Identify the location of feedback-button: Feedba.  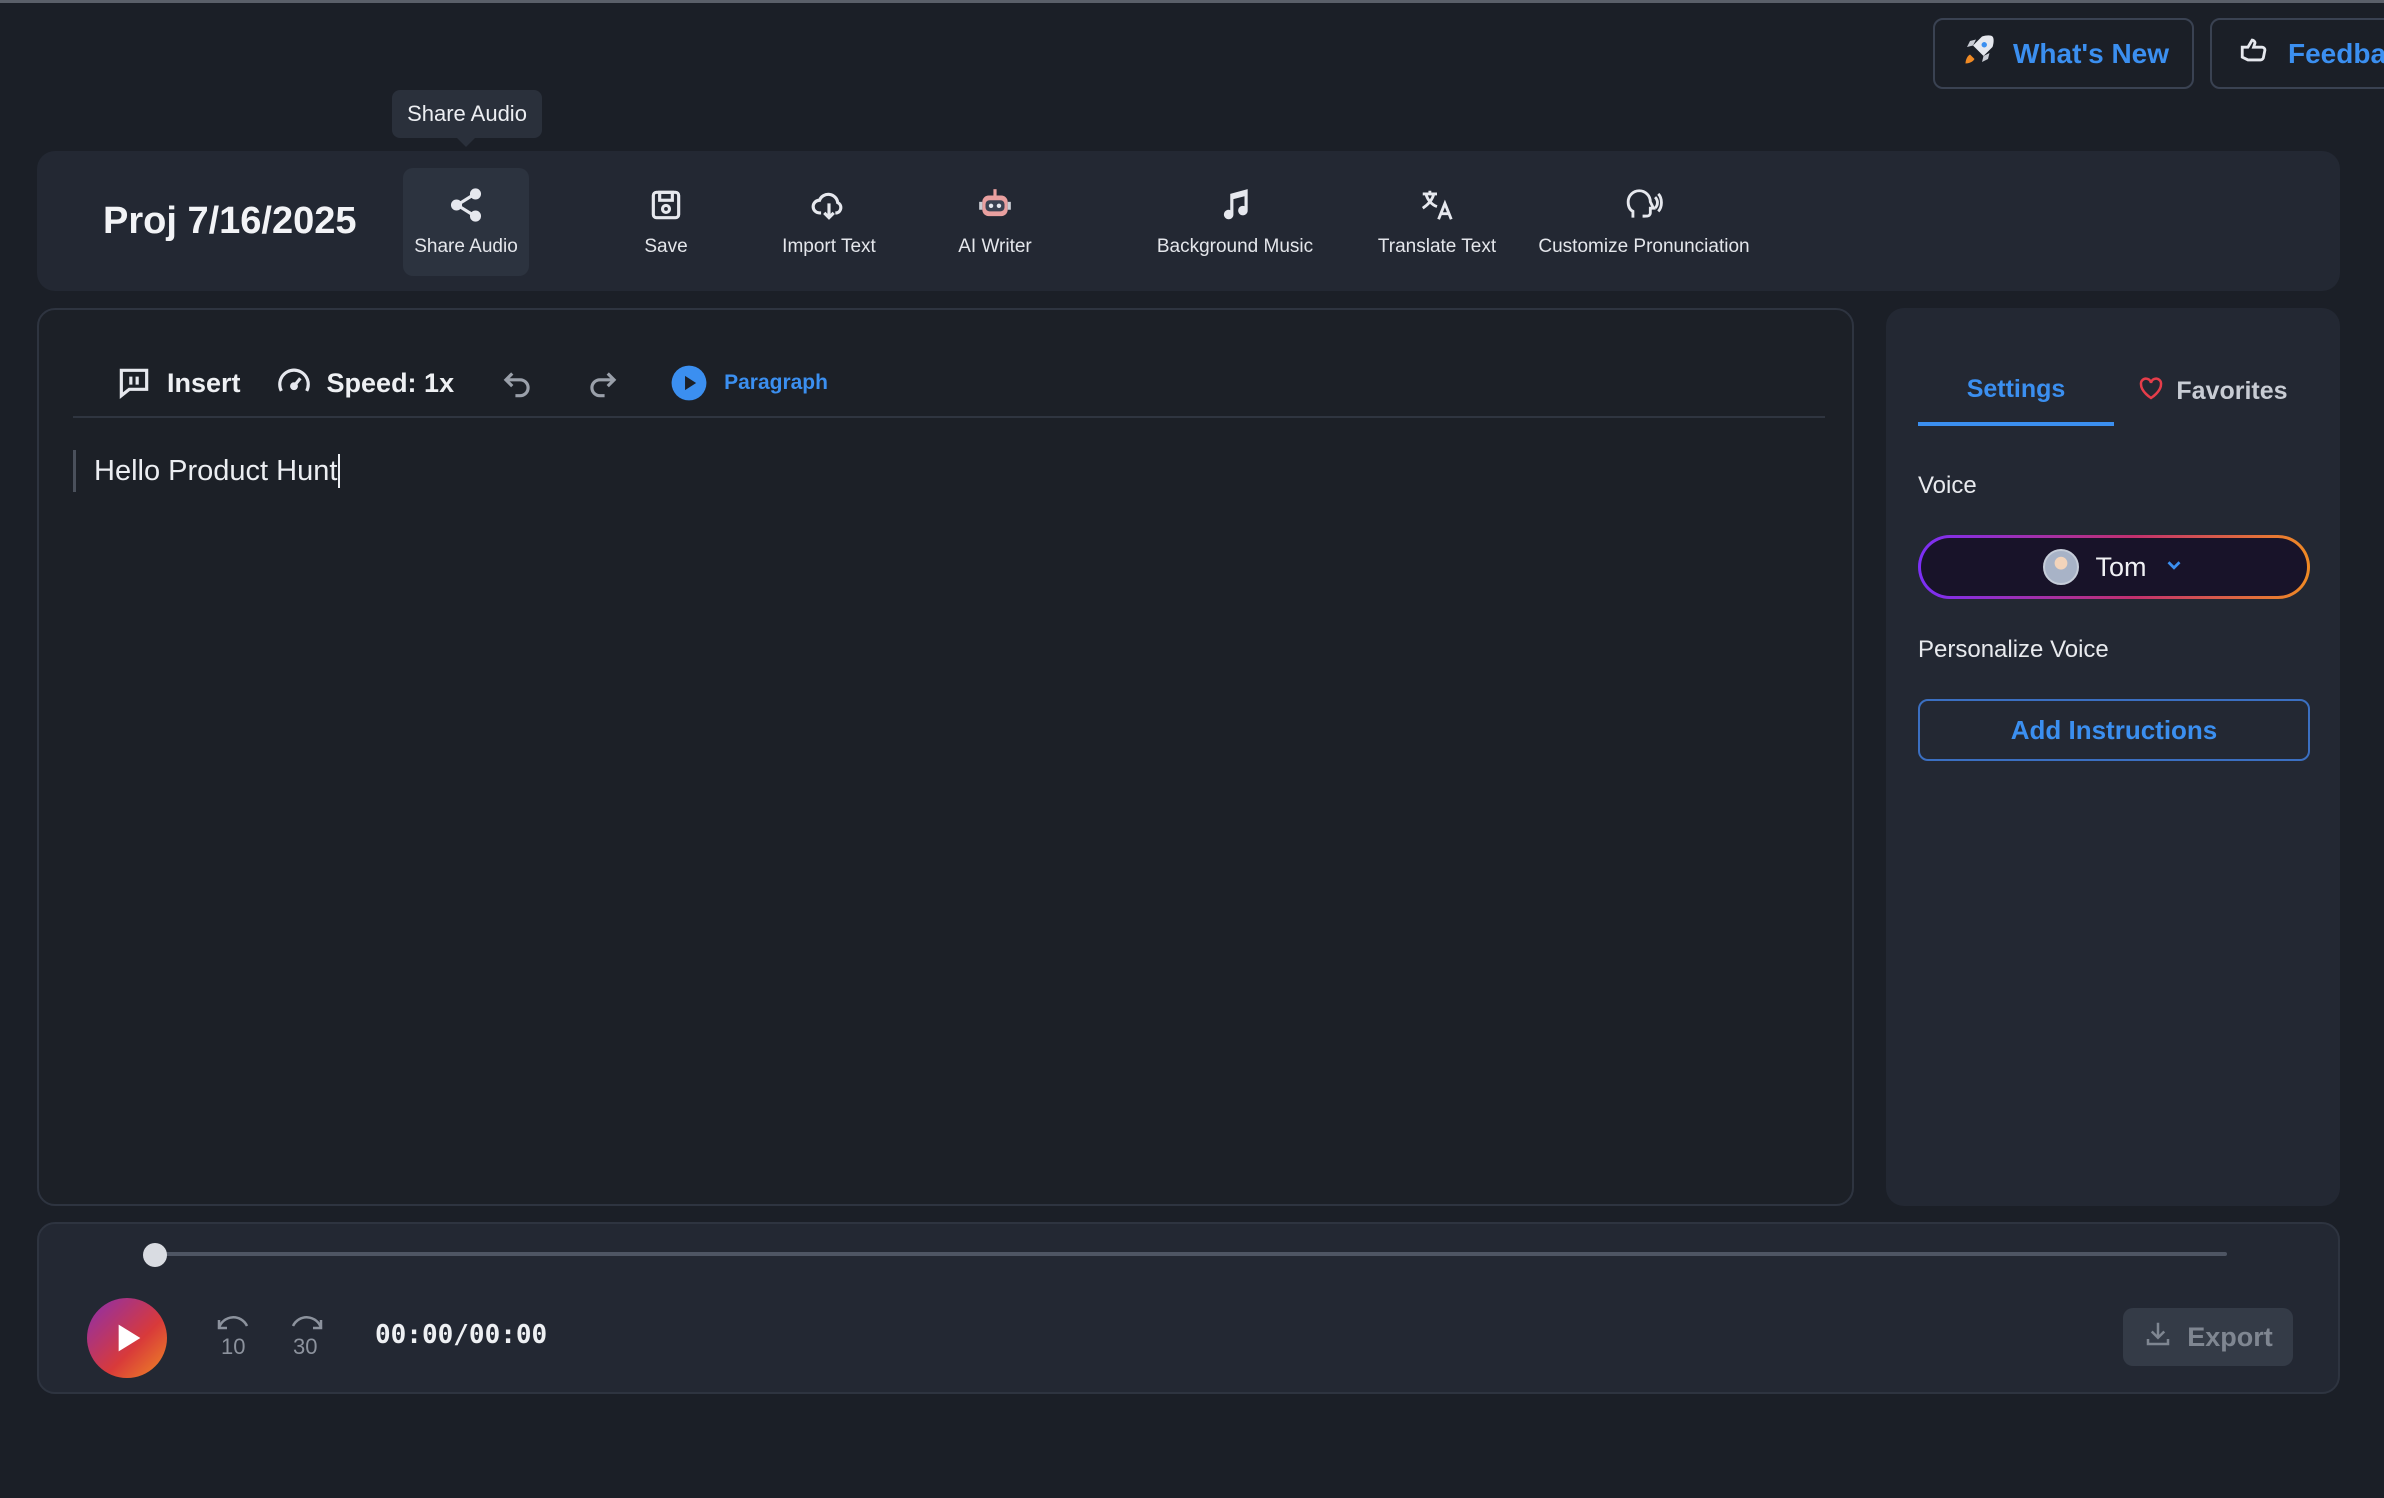
(2297, 53).